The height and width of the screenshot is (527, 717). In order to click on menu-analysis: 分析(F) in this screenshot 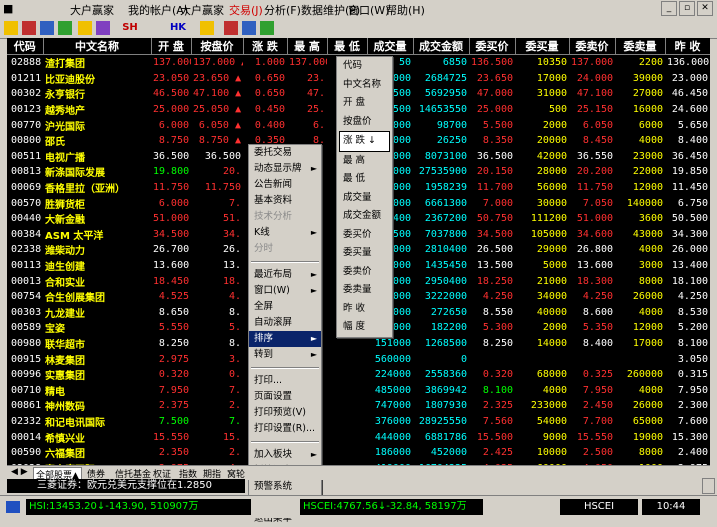, I will do `click(282, 10)`.